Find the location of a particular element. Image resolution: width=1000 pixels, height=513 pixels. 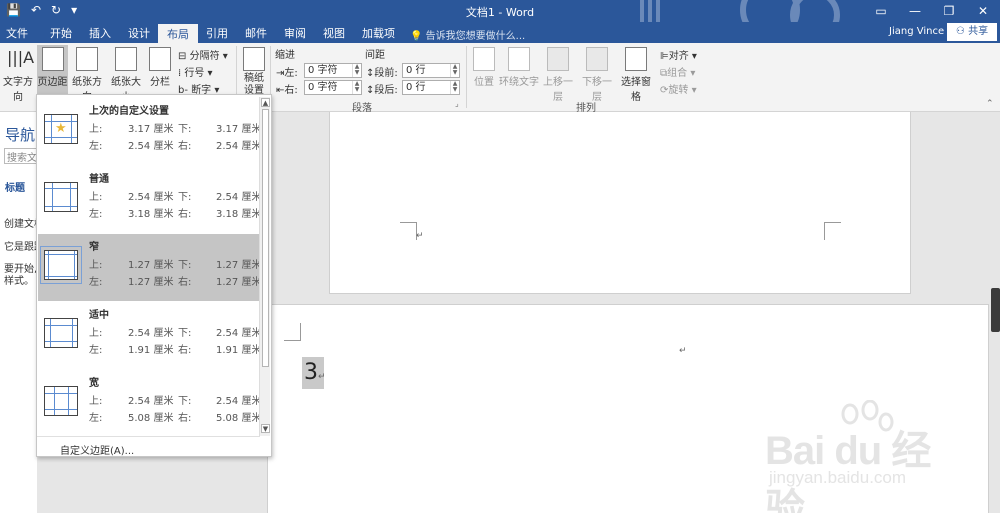

nav-text-line: 创建文档 is located at coordinates (20, 224).